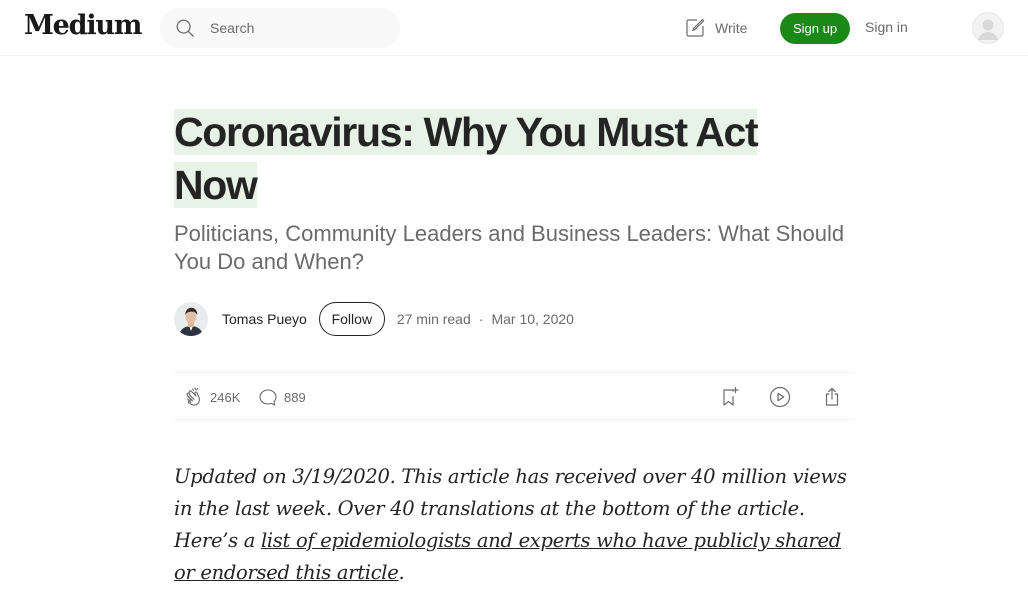 The image size is (1028, 589). What do you see at coordinates (514, 28) in the screenshot?
I see `top-navigation-bar: Medium Write Sign up Sign in` at bounding box center [514, 28].